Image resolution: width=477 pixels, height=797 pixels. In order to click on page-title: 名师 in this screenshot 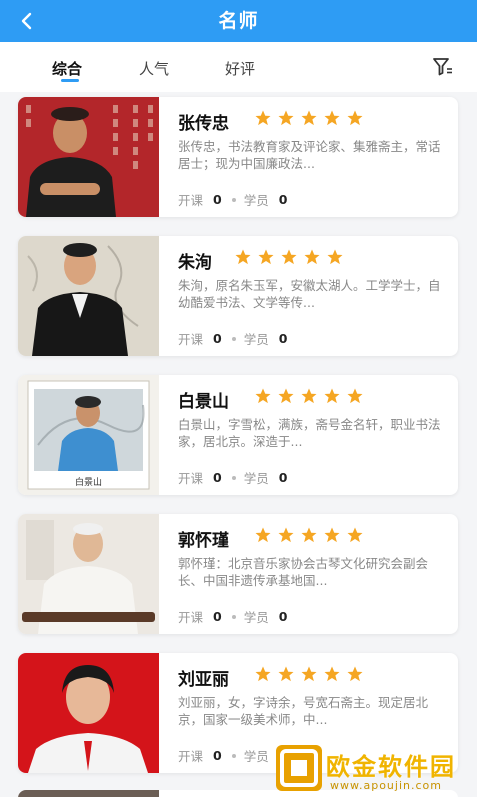, I will do `click(238, 21)`.